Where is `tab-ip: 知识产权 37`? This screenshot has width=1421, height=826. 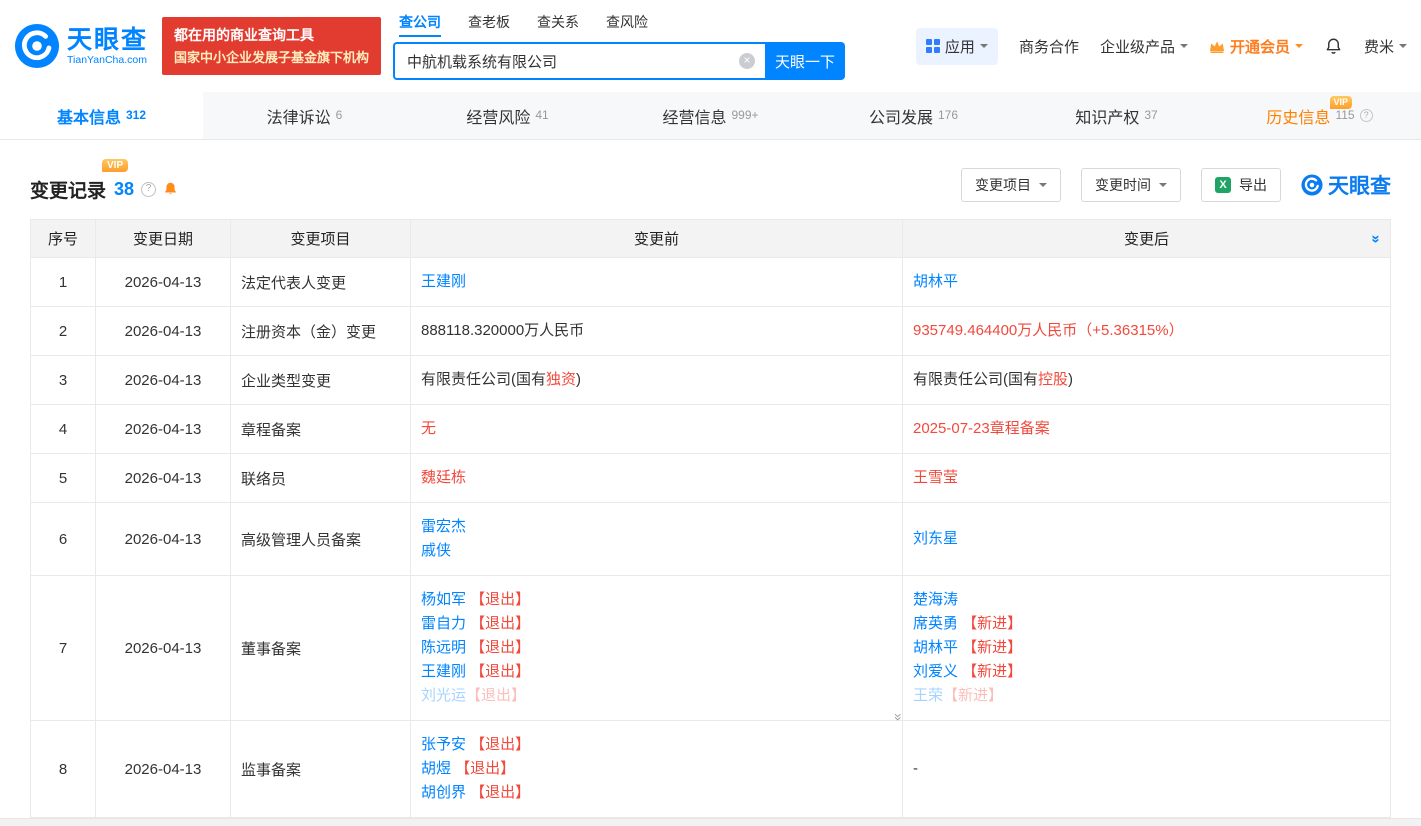 tab-ip: 知识产权 37 is located at coordinates (1116, 115).